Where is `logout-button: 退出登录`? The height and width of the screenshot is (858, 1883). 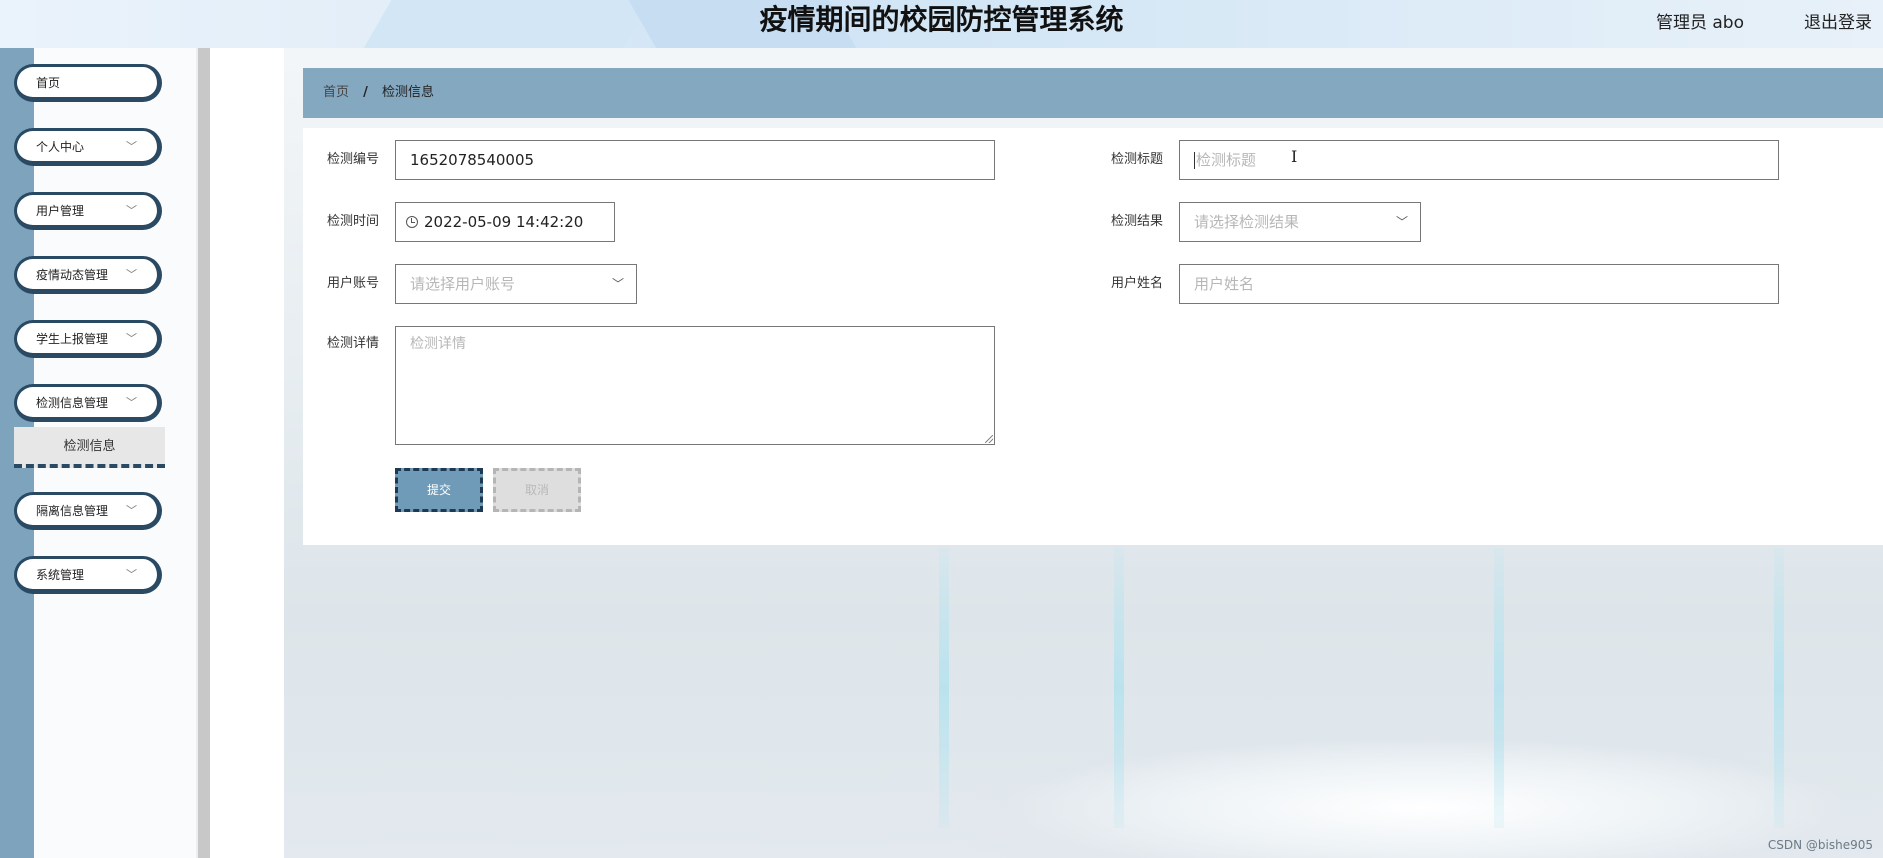
logout-button: 退出登录 is located at coordinates (1838, 20).